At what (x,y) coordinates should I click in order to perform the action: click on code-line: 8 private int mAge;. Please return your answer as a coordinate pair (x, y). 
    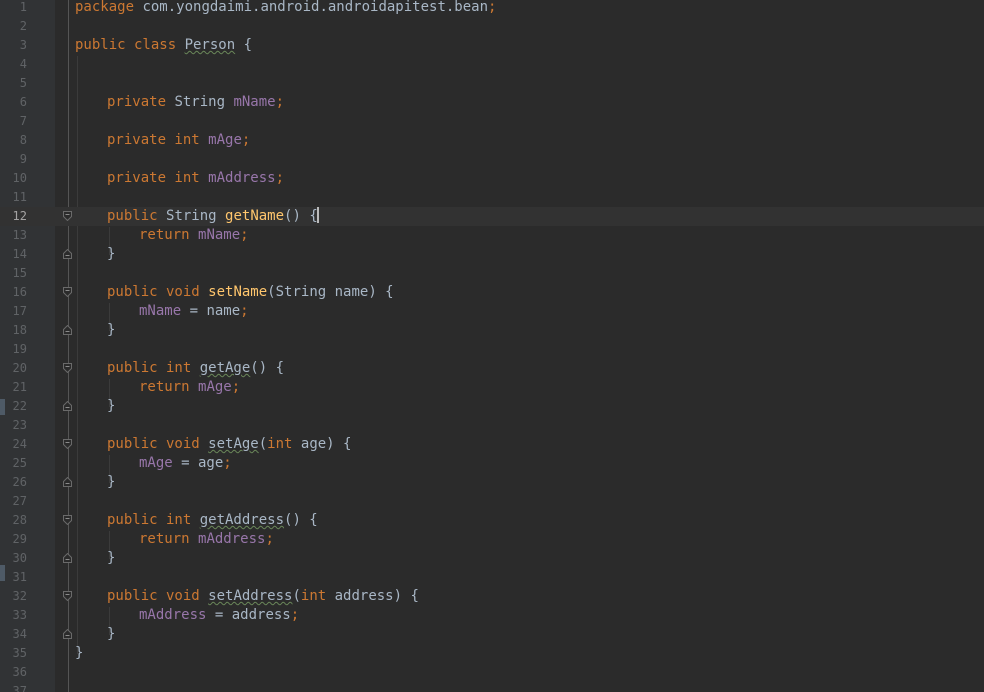
    Looking at the image, I should click on (492, 140).